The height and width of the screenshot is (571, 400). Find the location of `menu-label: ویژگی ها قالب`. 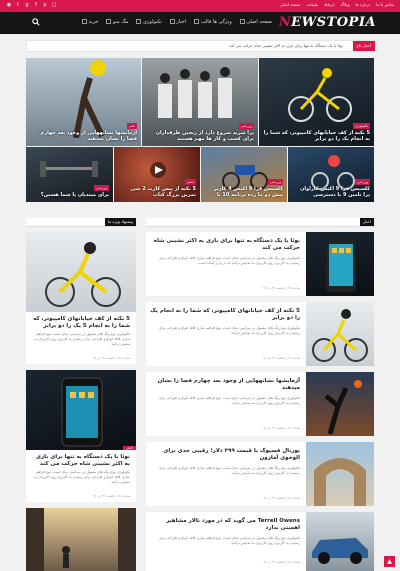

menu-label: ویژگی ها قالب is located at coordinates (216, 22).